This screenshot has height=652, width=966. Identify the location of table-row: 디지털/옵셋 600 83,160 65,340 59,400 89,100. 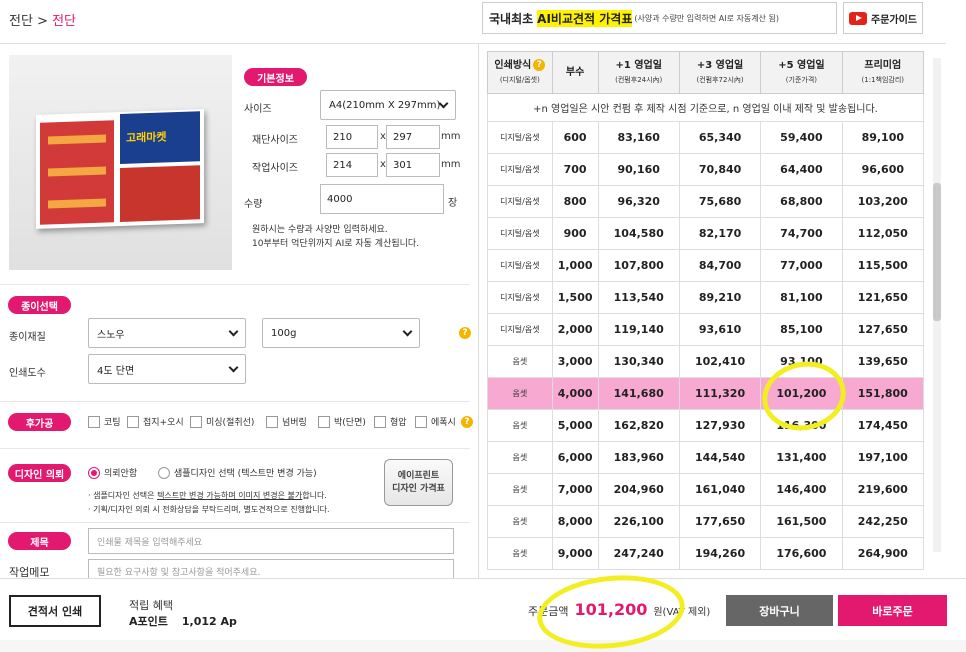
(706, 137).